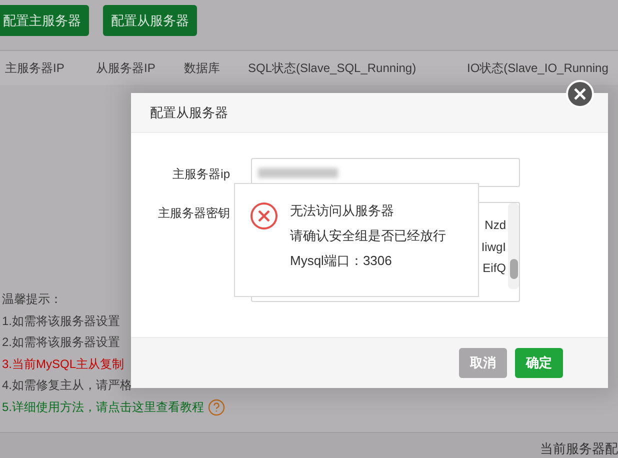 This screenshot has height=458, width=618. What do you see at coordinates (538, 68) in the screenshot?
I see `column-header: IO状态(Slave_IO_Running` at bounding box center [538, 68].